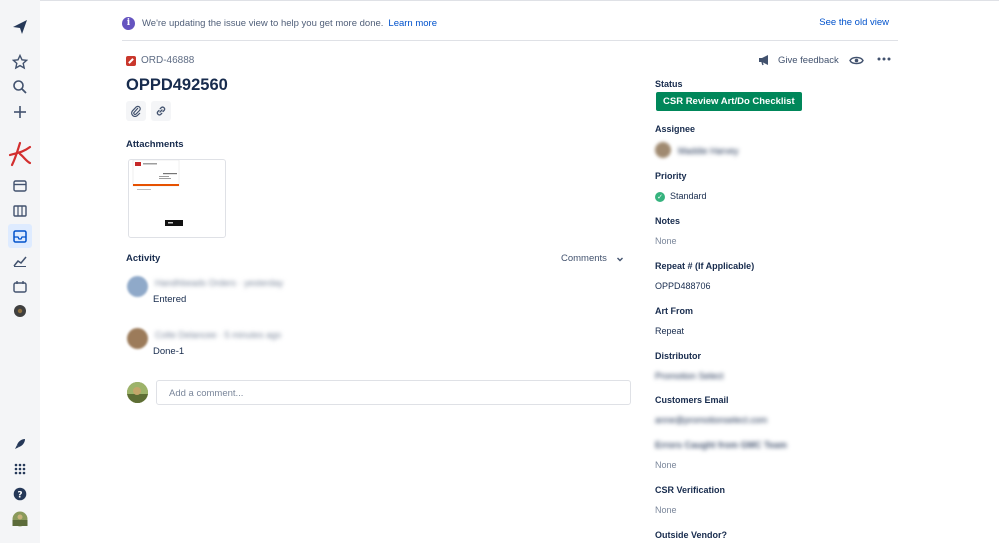 The height and width of the screenshot is (543, 999). I want to click on project-logo-icon, so click(20, 154).